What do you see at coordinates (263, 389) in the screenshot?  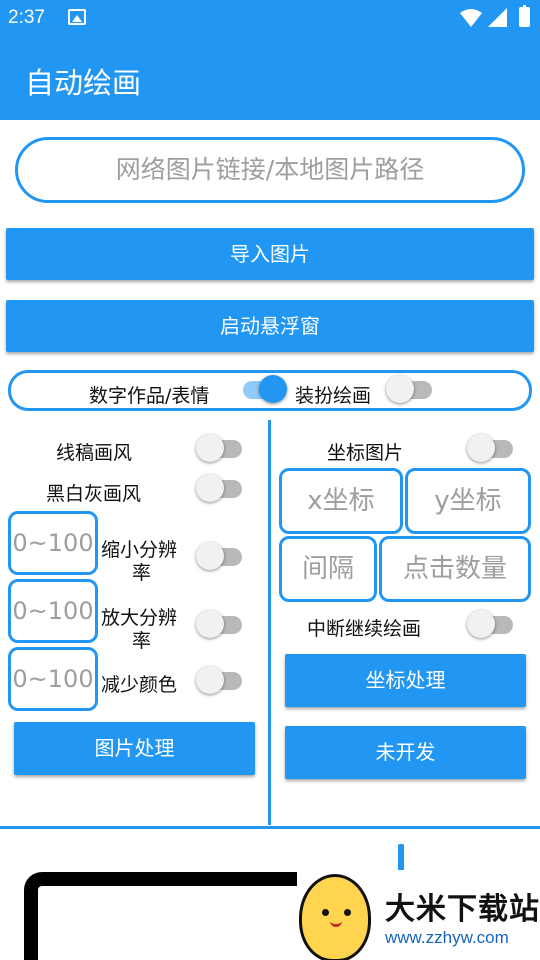 I see `mode-digital-switch` at bounding box center [263, 389].